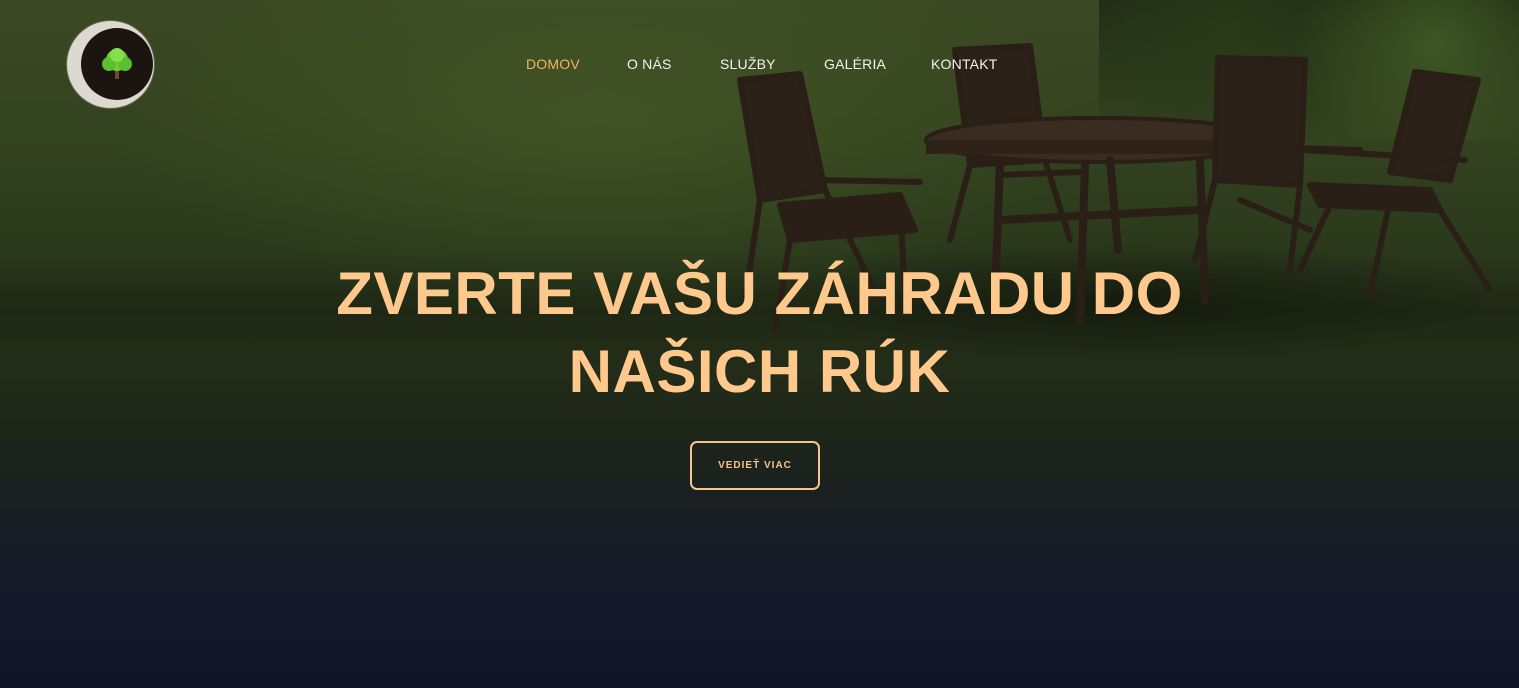 The width and height of the screenshot is (1519, 688). Describe the element at coordinates (553, 64) in the screenshot. I see `nav-item-domov: DOMOV` at that location.